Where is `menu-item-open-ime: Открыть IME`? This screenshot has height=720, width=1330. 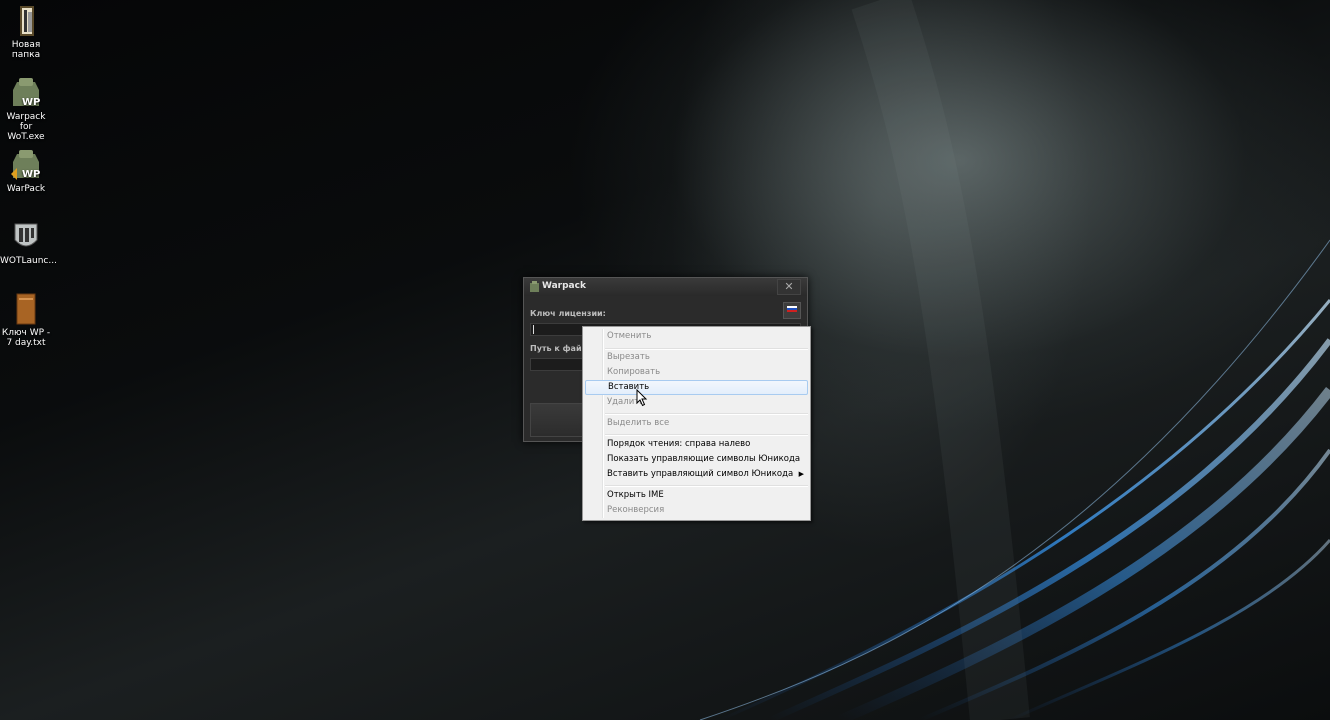 menu-item-open-ime: Открыть IME is located at coordinates (696, 495).